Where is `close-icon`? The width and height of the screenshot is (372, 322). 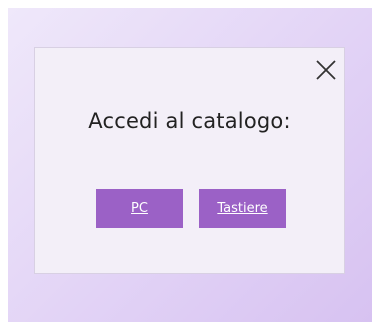
close-icon is located at coordinates (326, 70).